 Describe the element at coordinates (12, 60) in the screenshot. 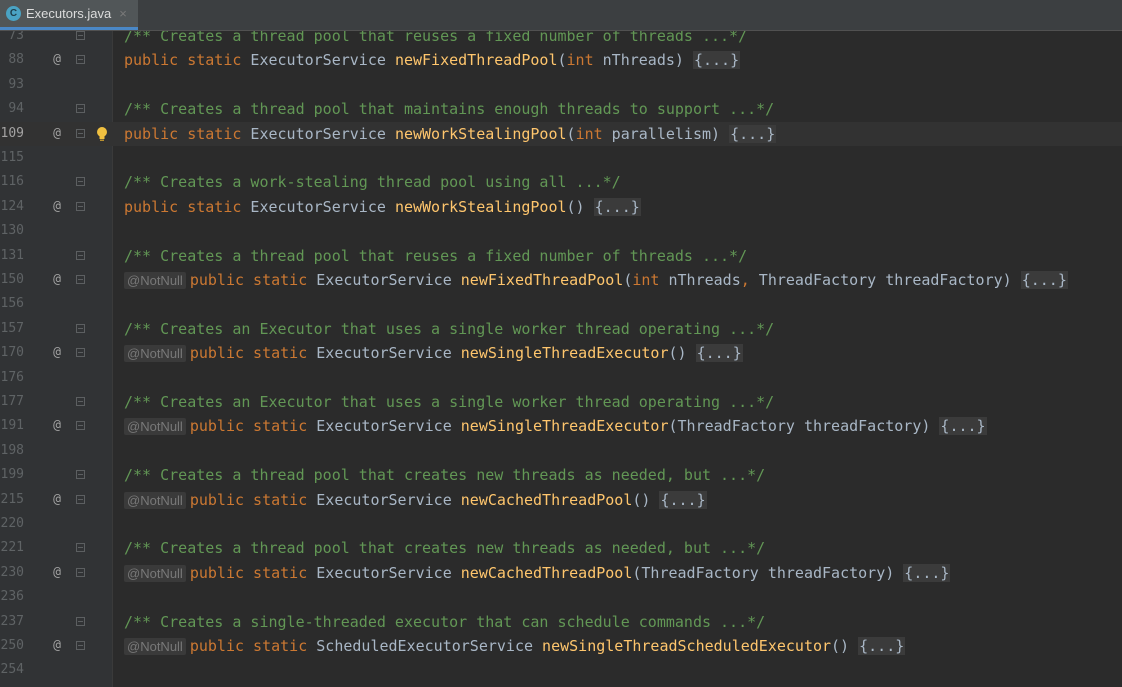

I see `line-number: 88` at that location.